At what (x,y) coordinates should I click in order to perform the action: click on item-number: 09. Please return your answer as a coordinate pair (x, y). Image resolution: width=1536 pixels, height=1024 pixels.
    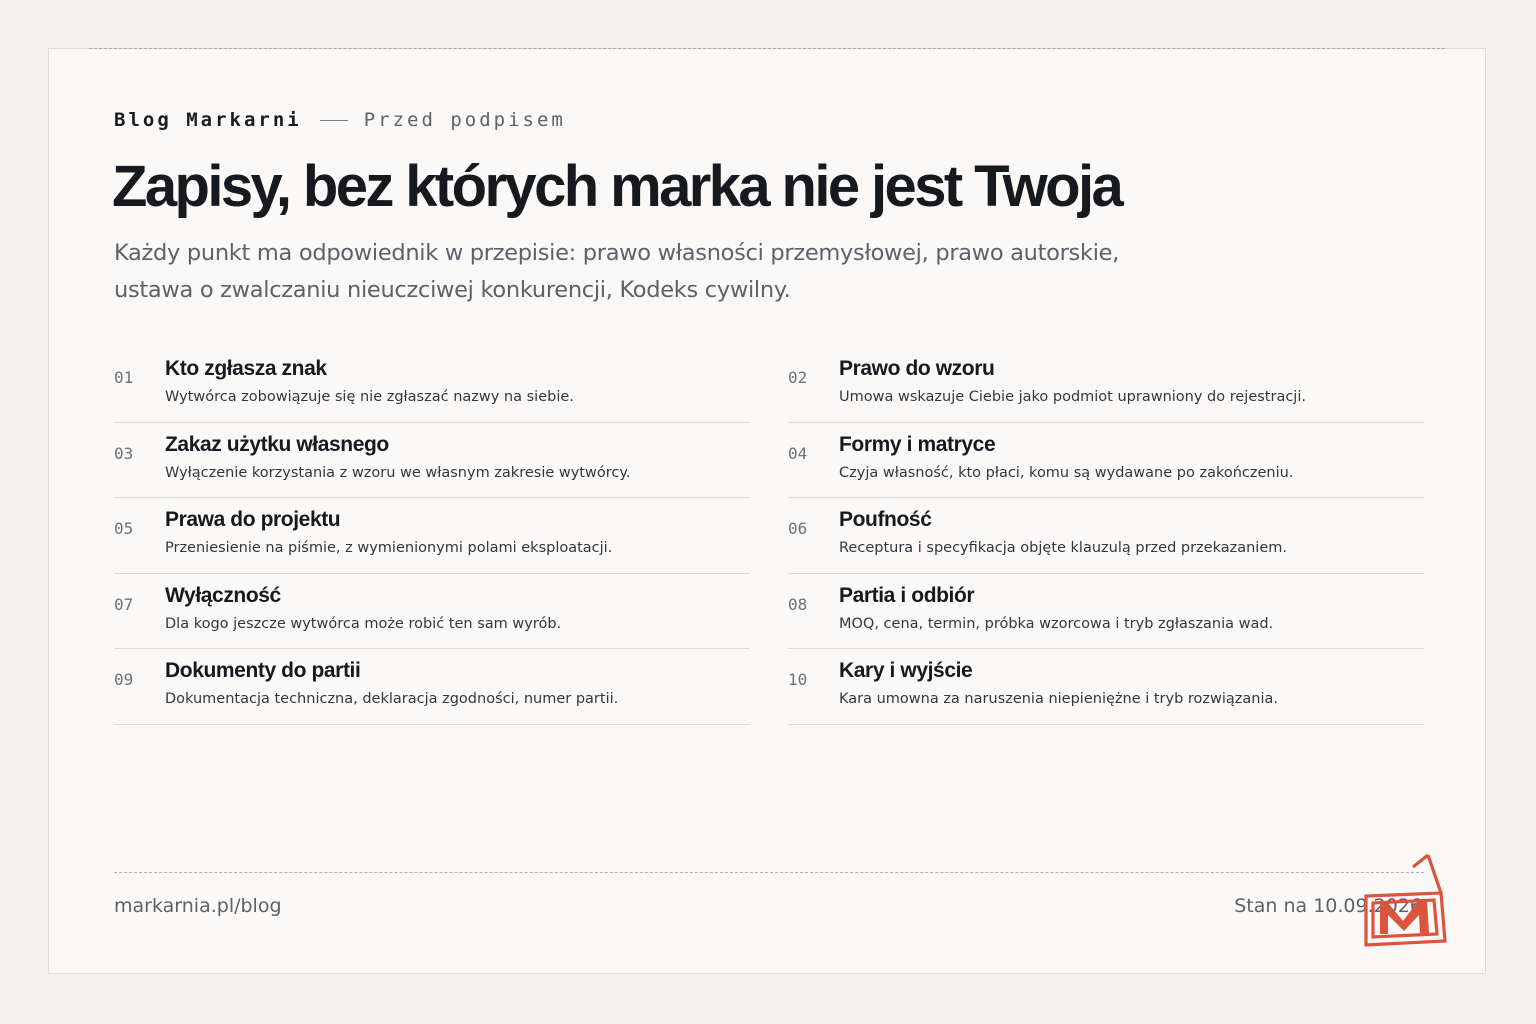
    Looking at the image, I should click on (124, 679).